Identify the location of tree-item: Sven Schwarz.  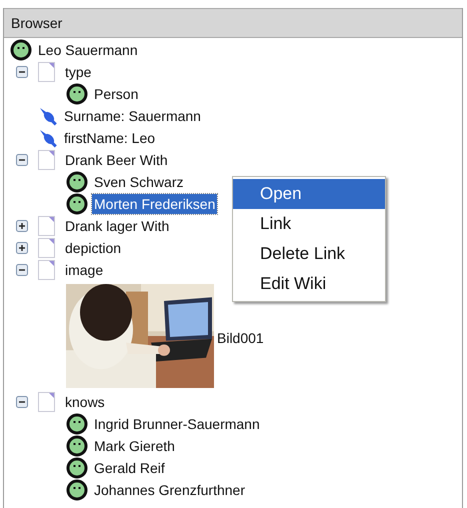
(139, 182).